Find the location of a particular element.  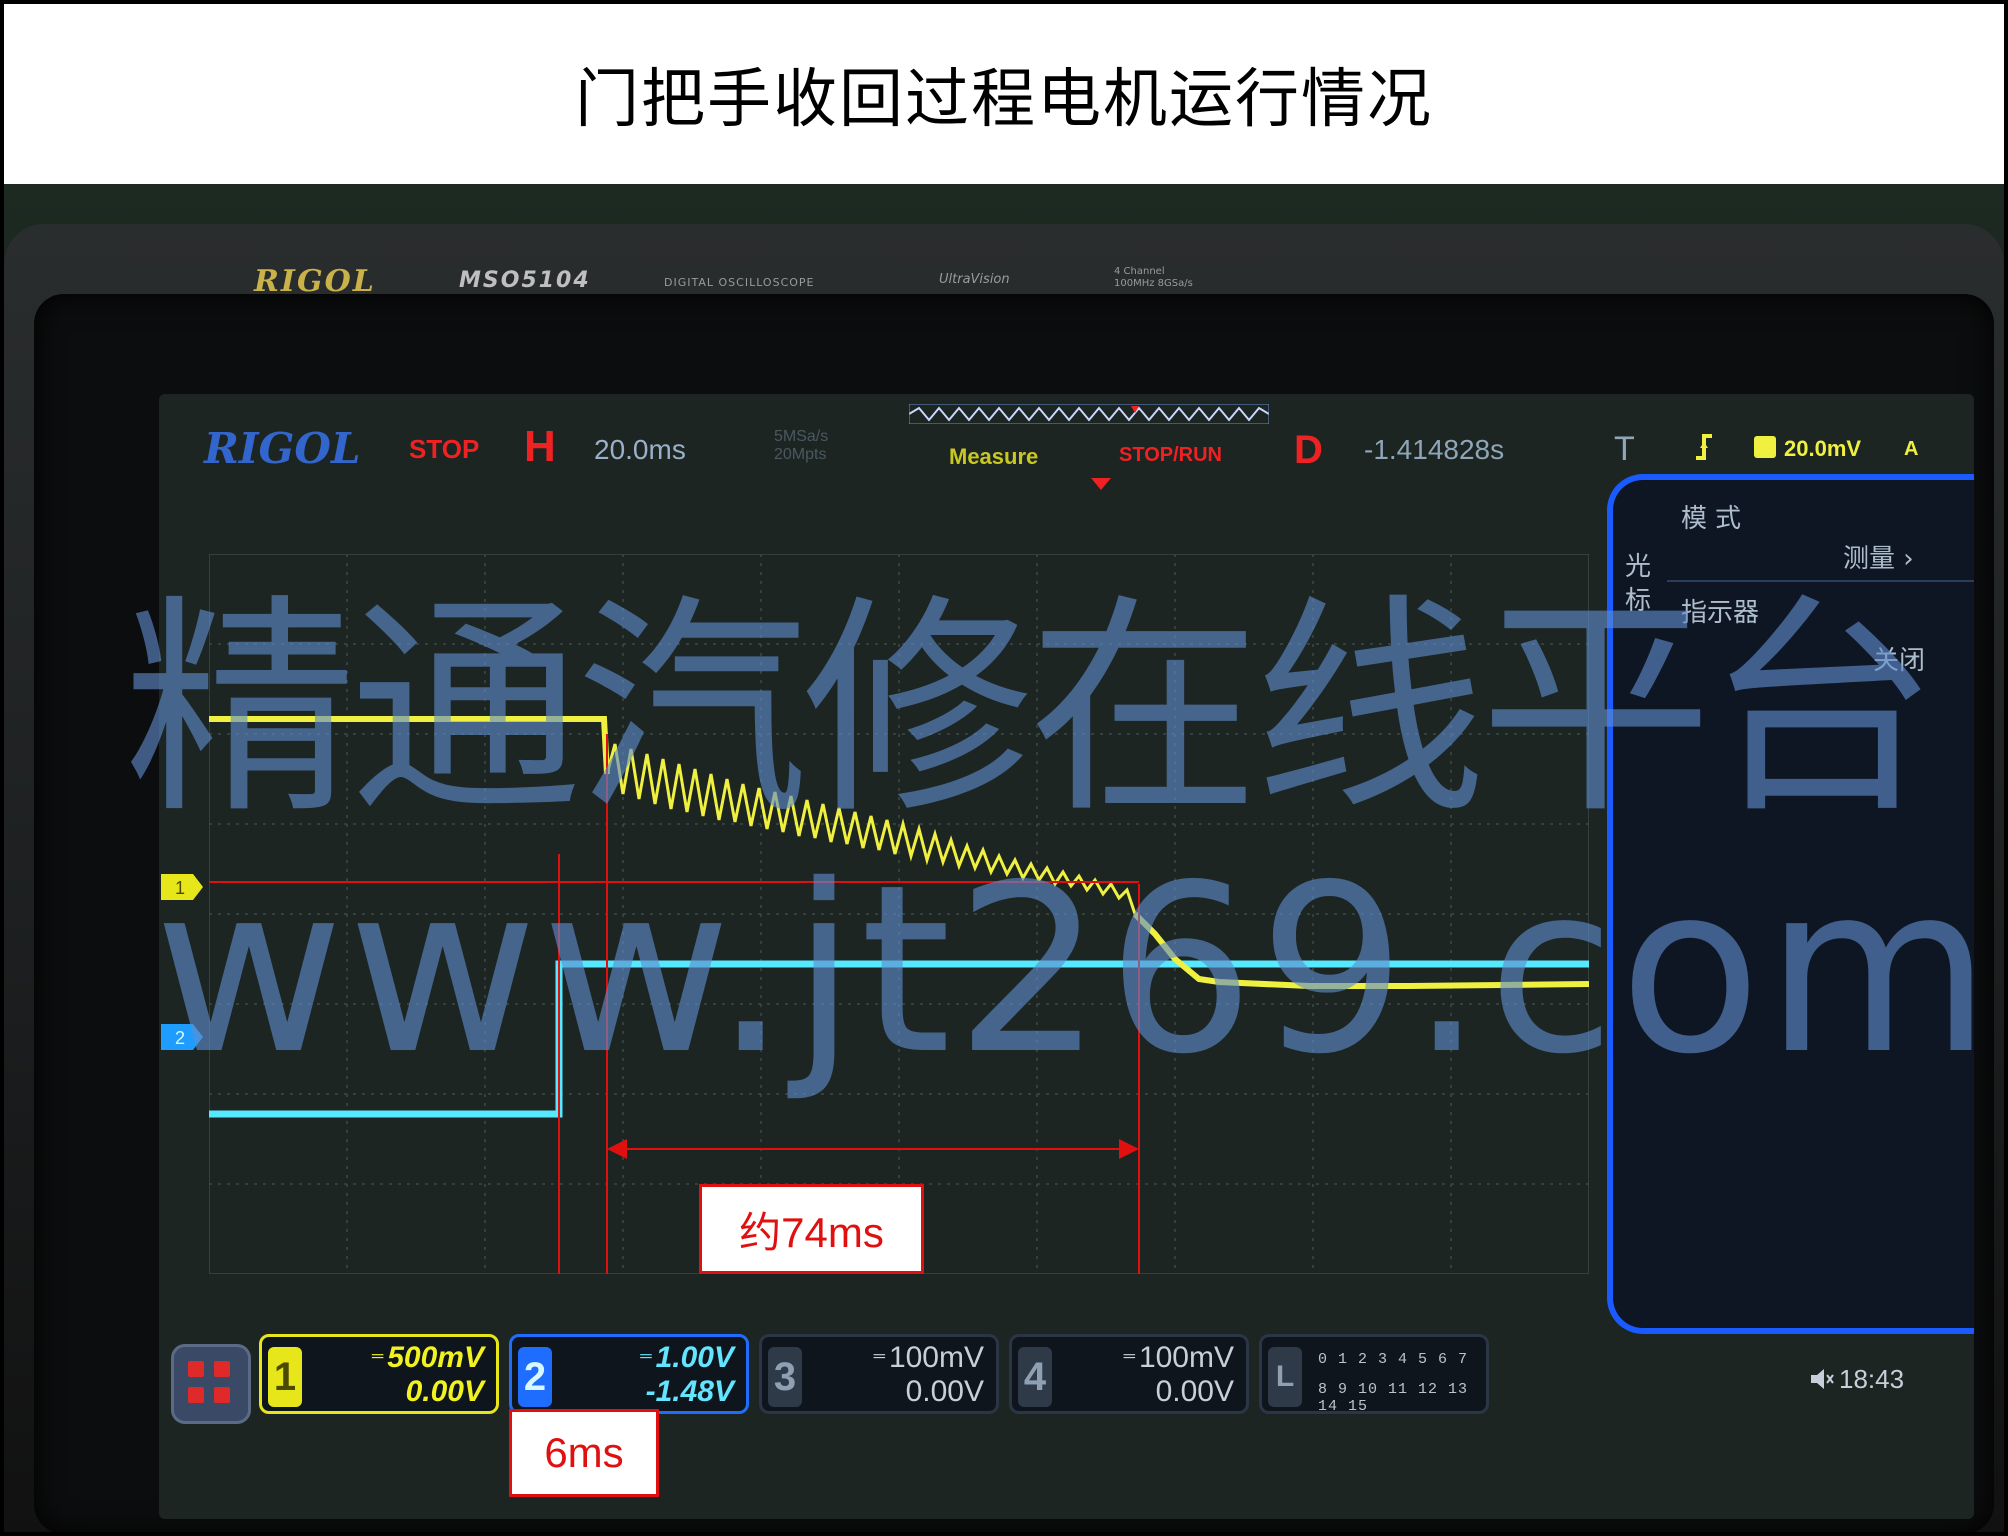

title-bar: 门把手收回过程电机运行情况 is located at coordinates (1004, 94).